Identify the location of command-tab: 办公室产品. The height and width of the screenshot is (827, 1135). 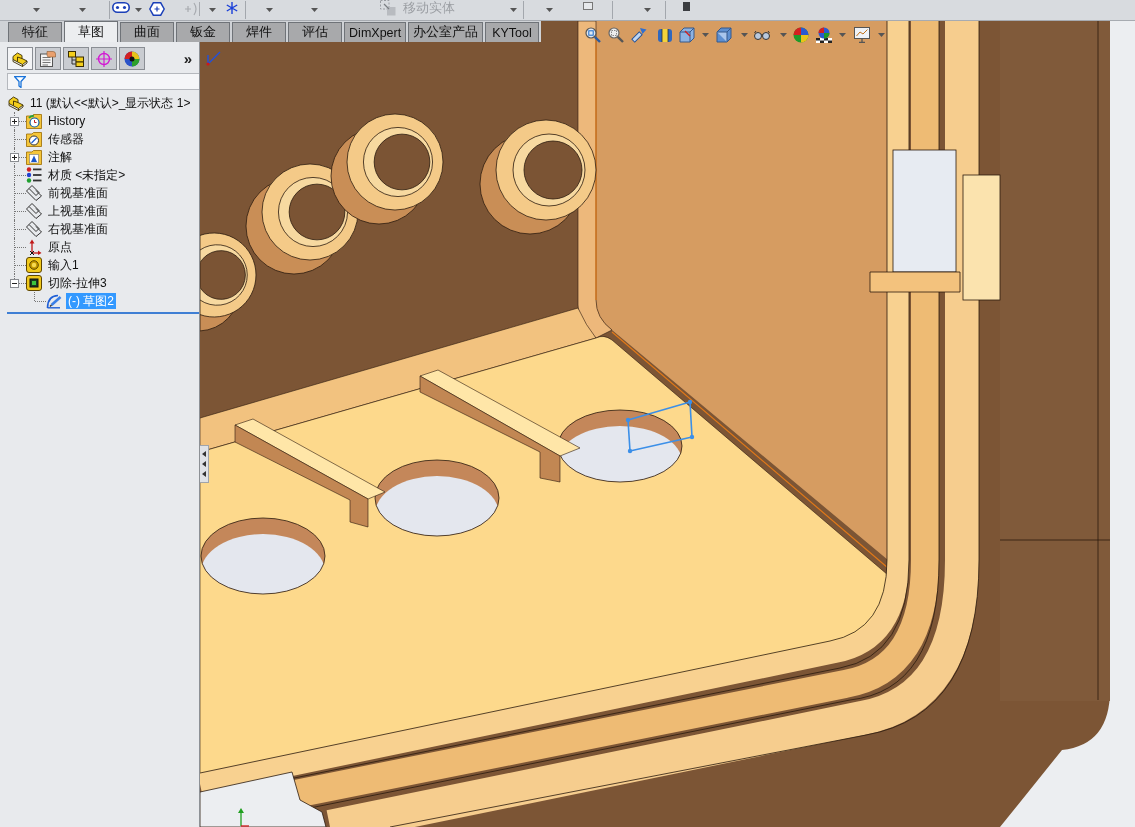
(445, 32).